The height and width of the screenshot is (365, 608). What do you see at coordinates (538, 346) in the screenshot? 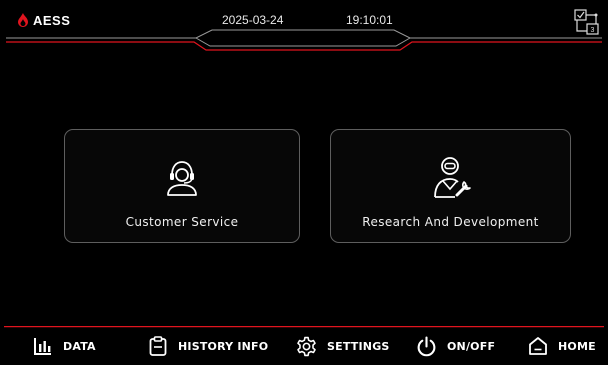
I see `home-icon` at bounding box center [538, 346].